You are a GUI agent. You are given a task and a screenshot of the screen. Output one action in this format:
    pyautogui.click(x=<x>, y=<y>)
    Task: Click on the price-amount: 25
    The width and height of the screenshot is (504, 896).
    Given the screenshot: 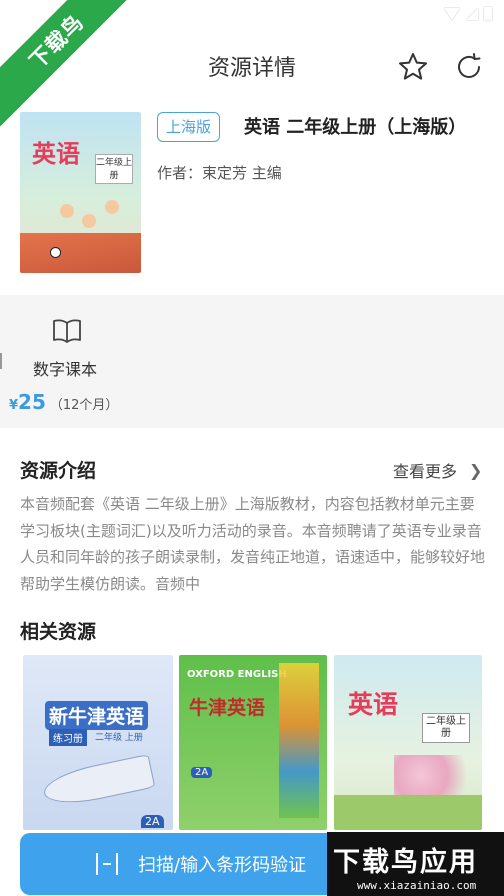 What is the action you would take?
    pyautogui.click(x=32, y=402)
    